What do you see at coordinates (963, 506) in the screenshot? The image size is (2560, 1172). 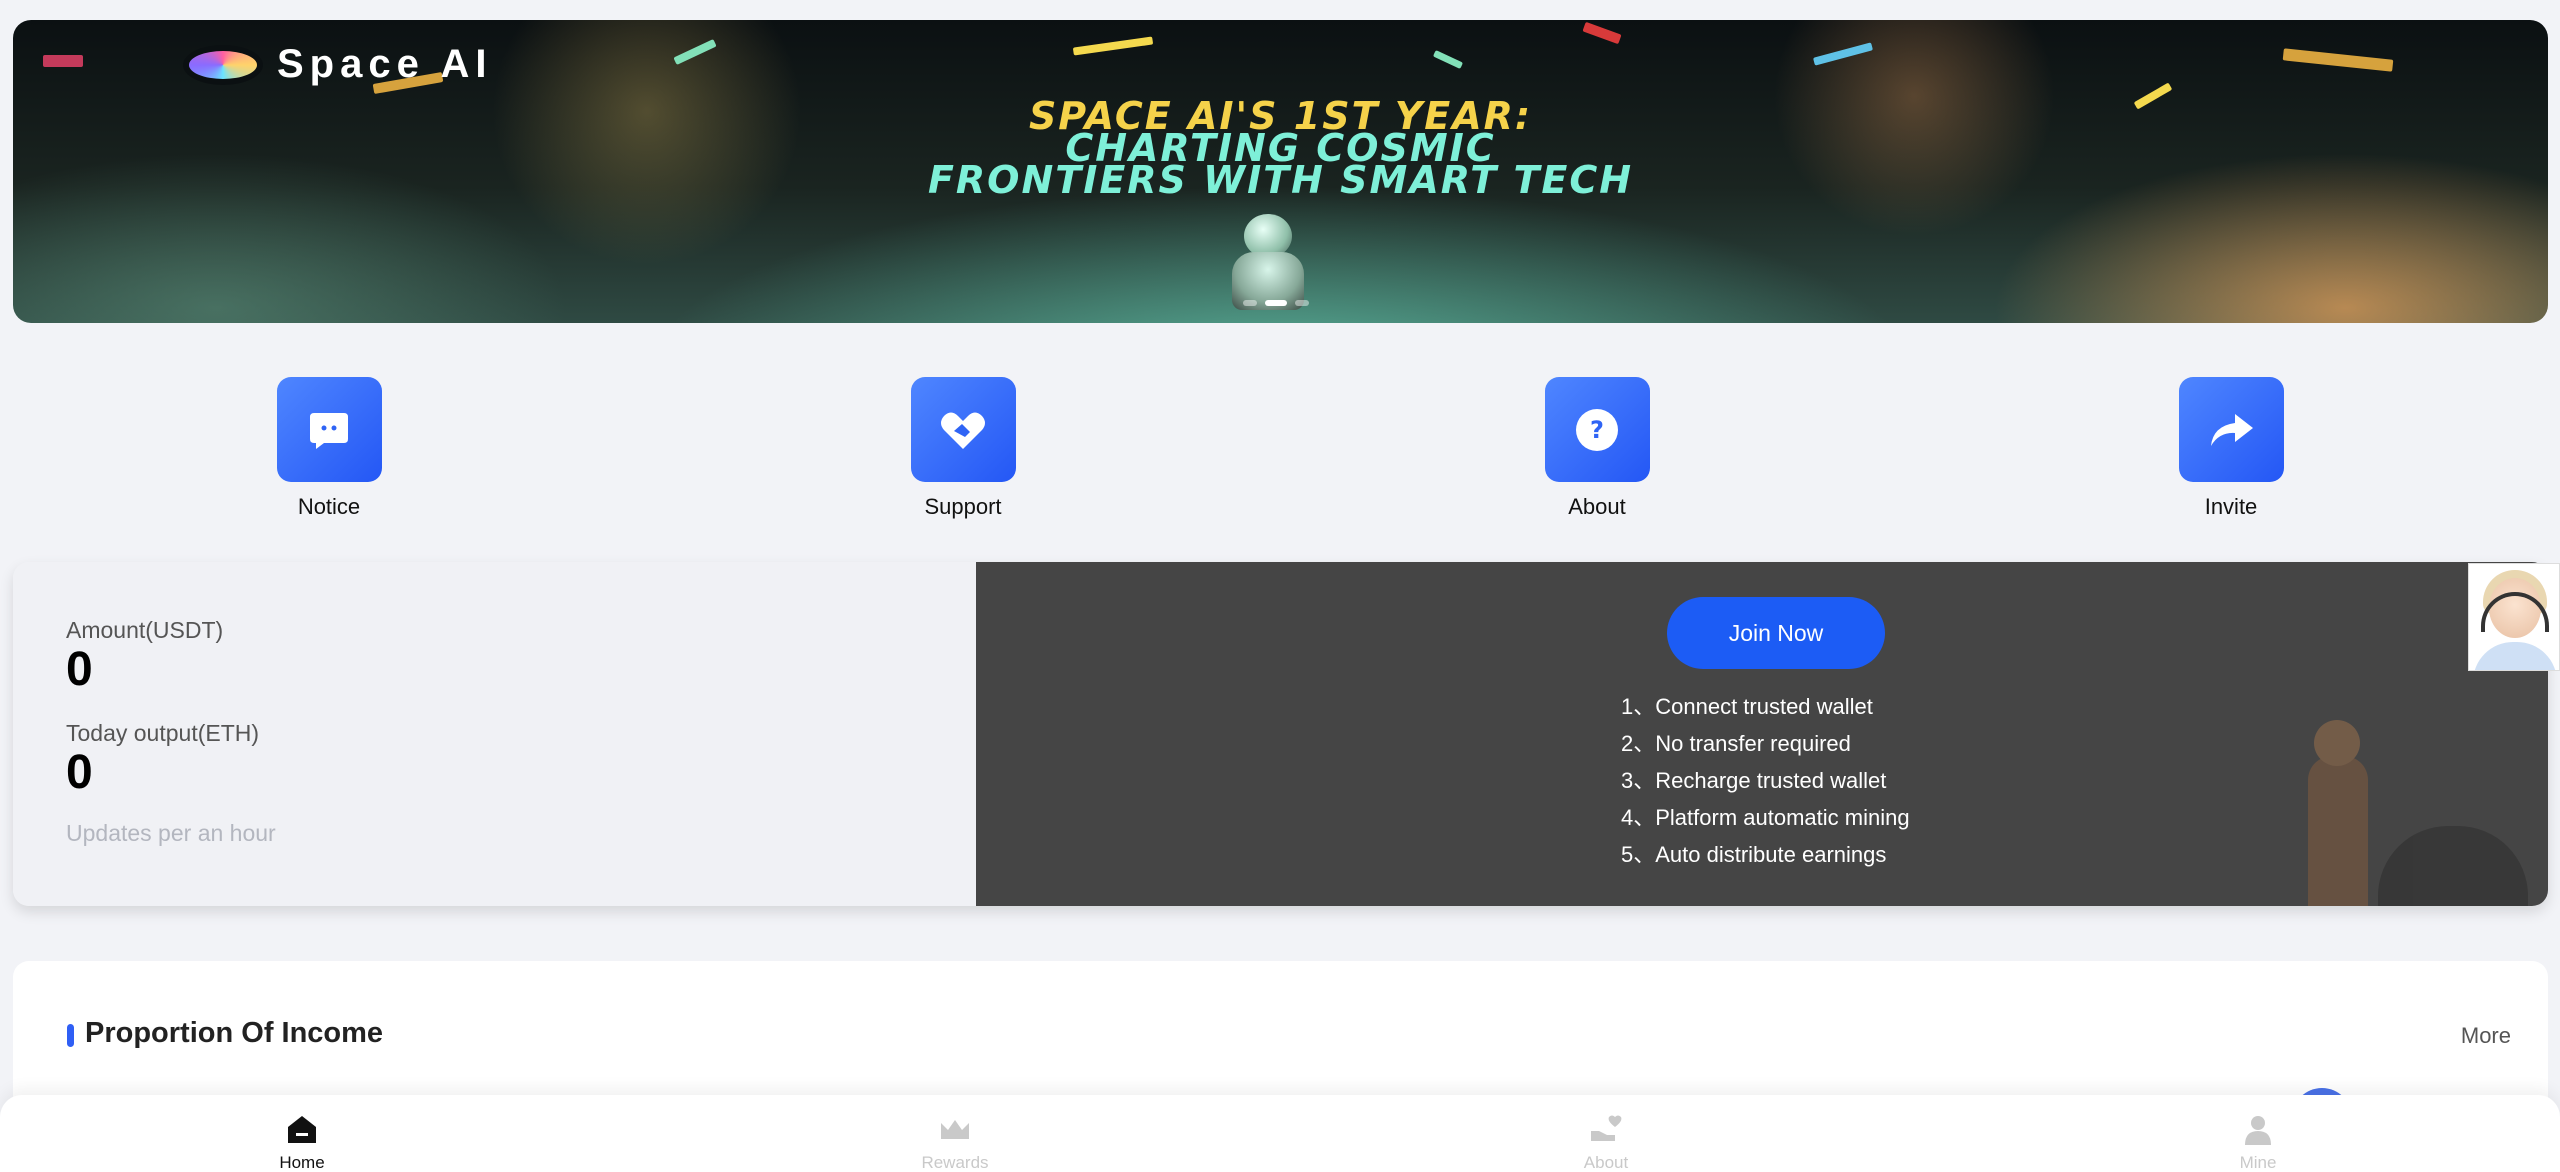 I see `menu-label: Support` at bounding box center [963, 506].